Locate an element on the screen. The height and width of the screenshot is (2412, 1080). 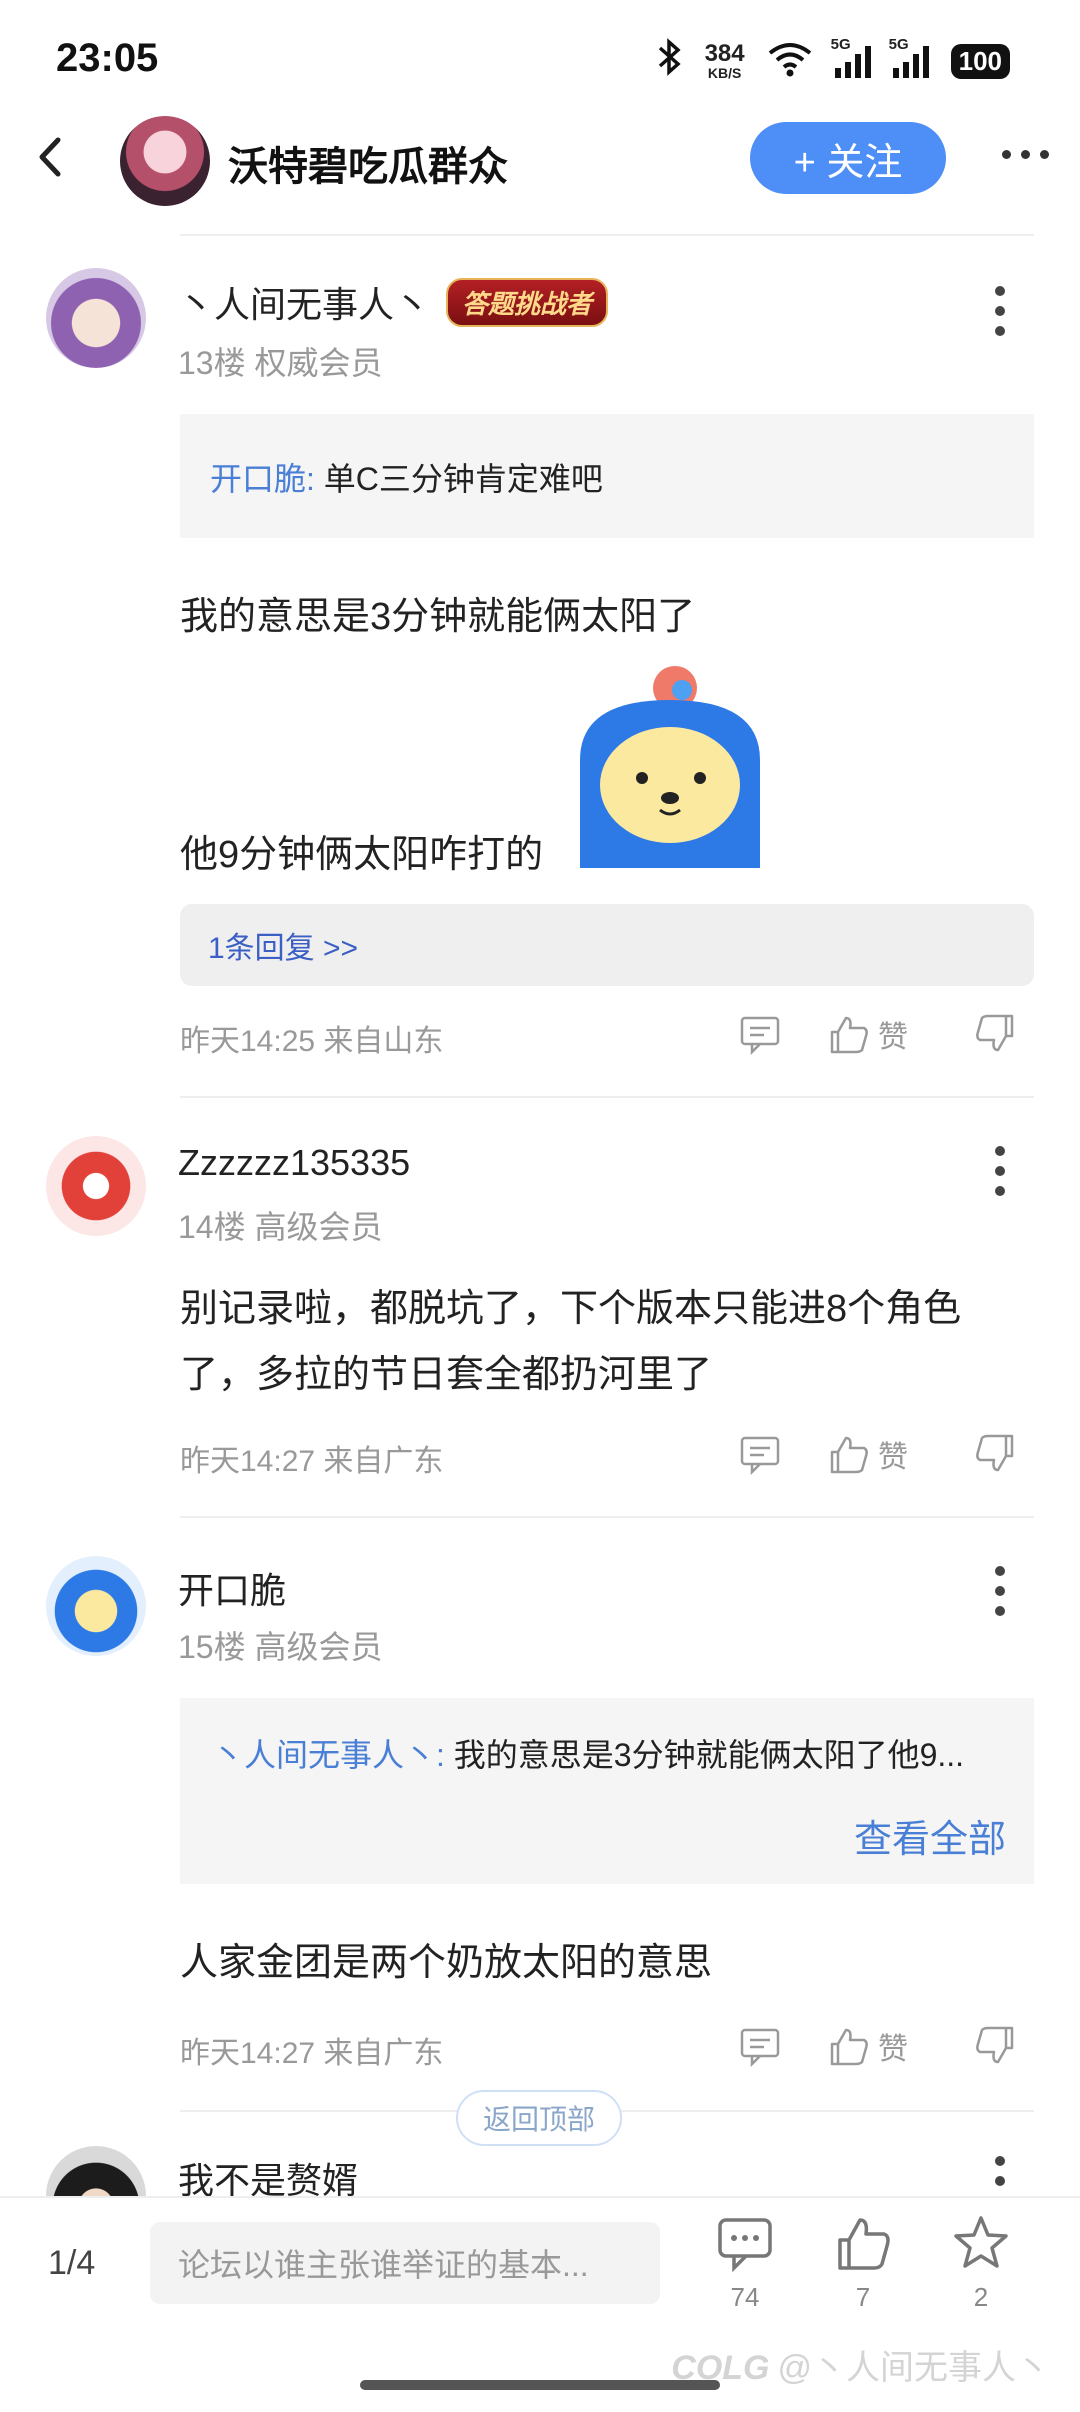
username: 开口脆 is located at coordinates (232, 1588).